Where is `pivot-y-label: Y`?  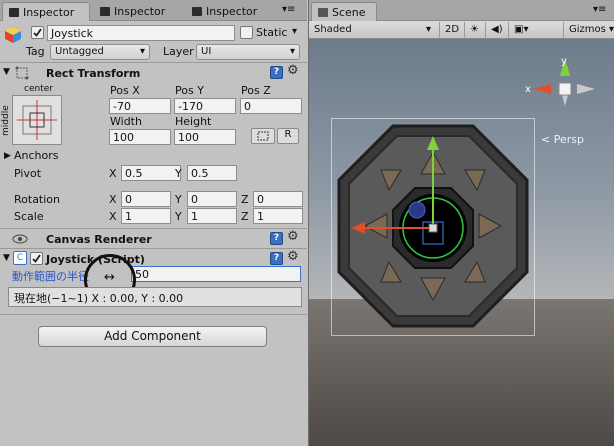 pivot-y-label: Y is located at coordinates (178, 173).